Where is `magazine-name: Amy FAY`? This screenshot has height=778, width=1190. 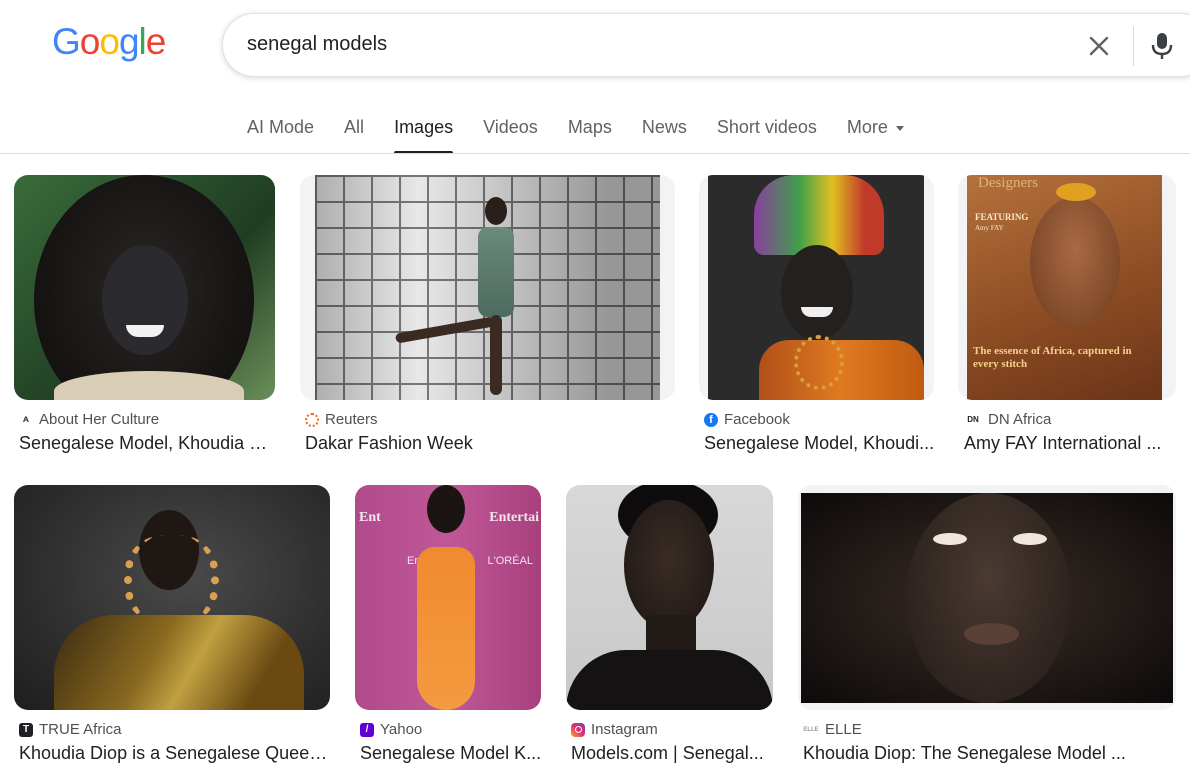 magazine-name: Amy FAY is located at coordinates (989, 228).